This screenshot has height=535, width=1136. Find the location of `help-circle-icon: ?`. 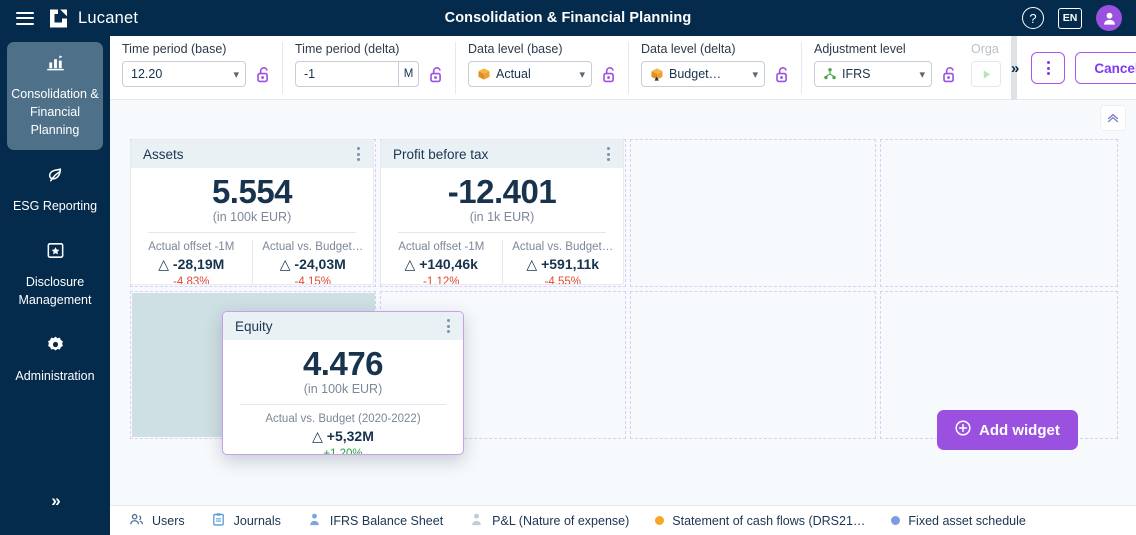

help-circle-icon: ? is located at coordinates (1033, 18).